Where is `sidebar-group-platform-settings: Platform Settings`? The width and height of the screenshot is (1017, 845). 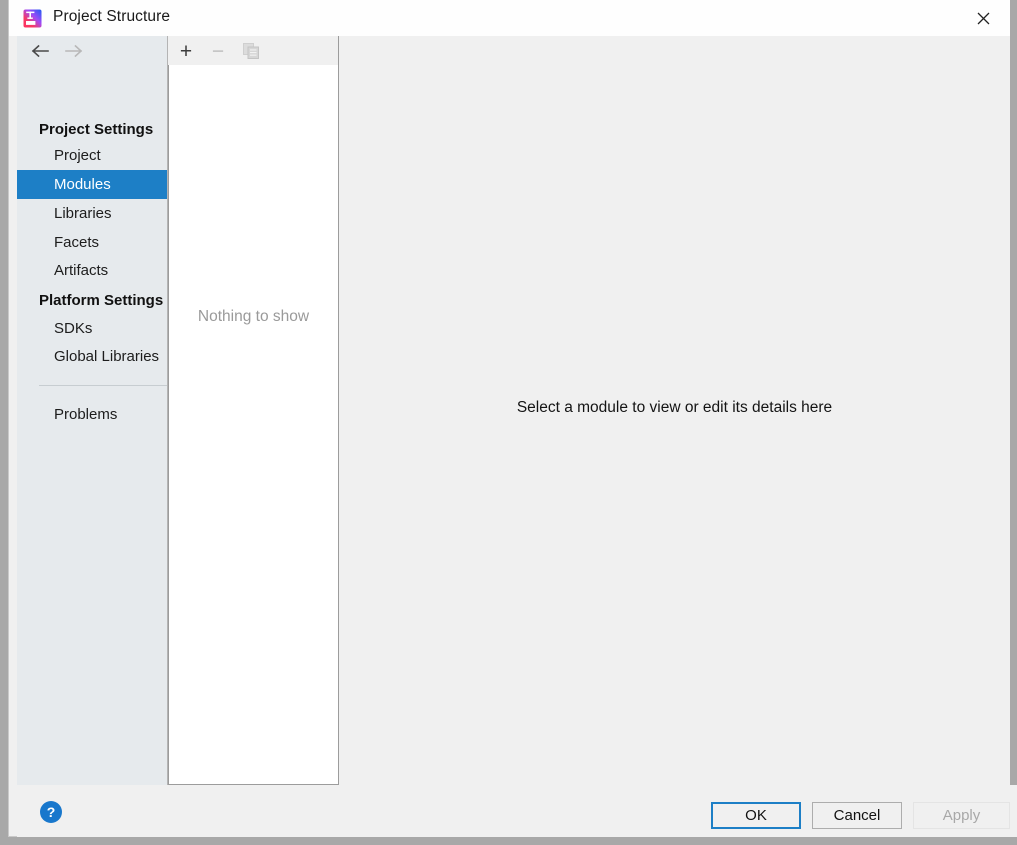
sidebar-group-platform-settings: Platform Settings is located at coordinates (101, 300).